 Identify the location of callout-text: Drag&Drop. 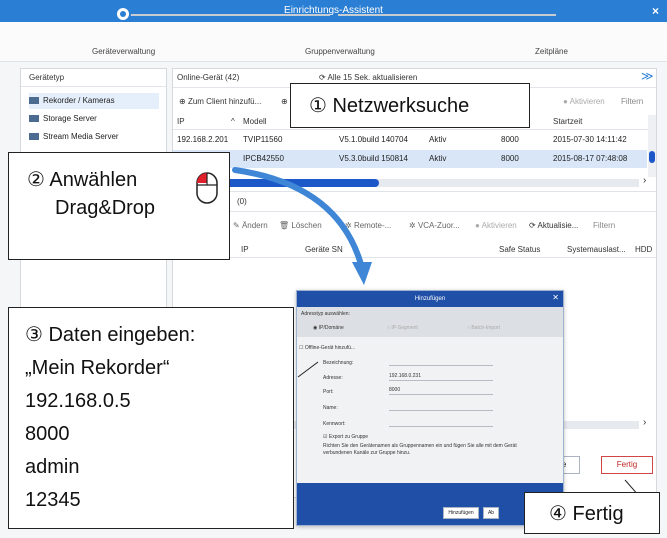
(105, 208).